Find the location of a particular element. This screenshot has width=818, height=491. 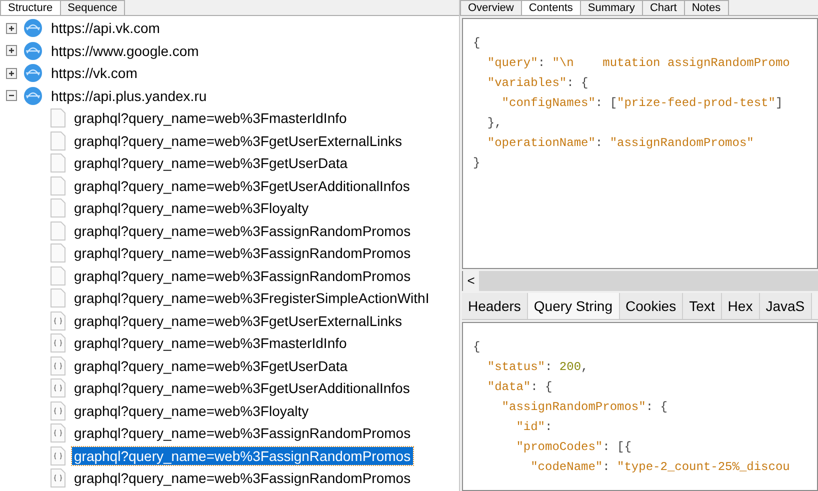

panel-tab: Overview is located at coordinates (491, 7).